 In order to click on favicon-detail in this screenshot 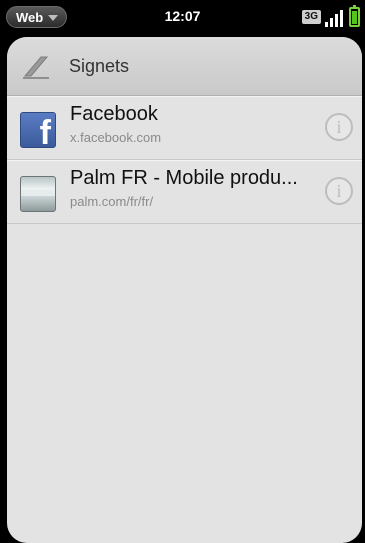, I will do `click(38, 193)`.